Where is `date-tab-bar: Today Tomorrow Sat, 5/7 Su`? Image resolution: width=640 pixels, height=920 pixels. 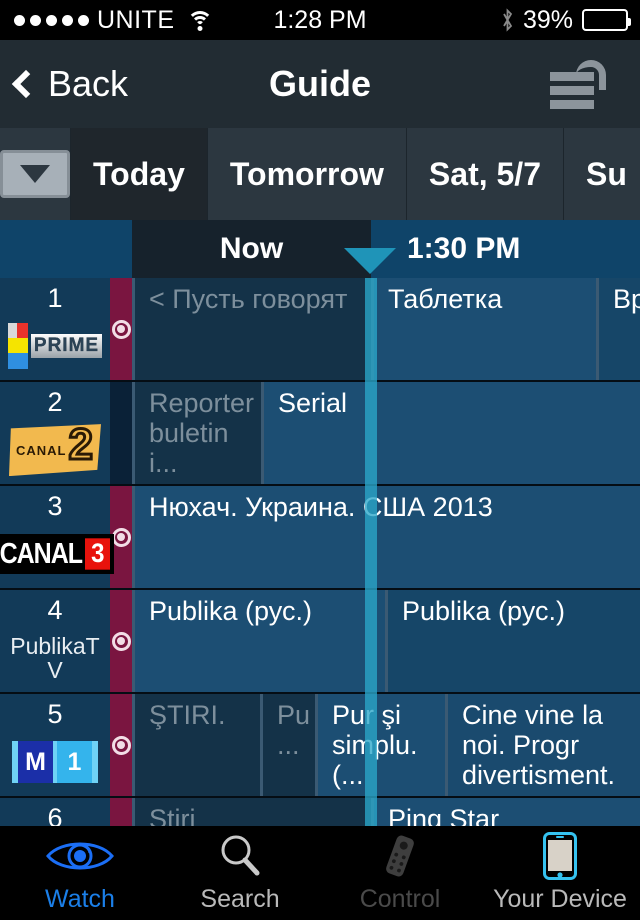 date-tab-bar: Today Tomorrow Sat, 5/7 Su is located at coordinates (320, 174).